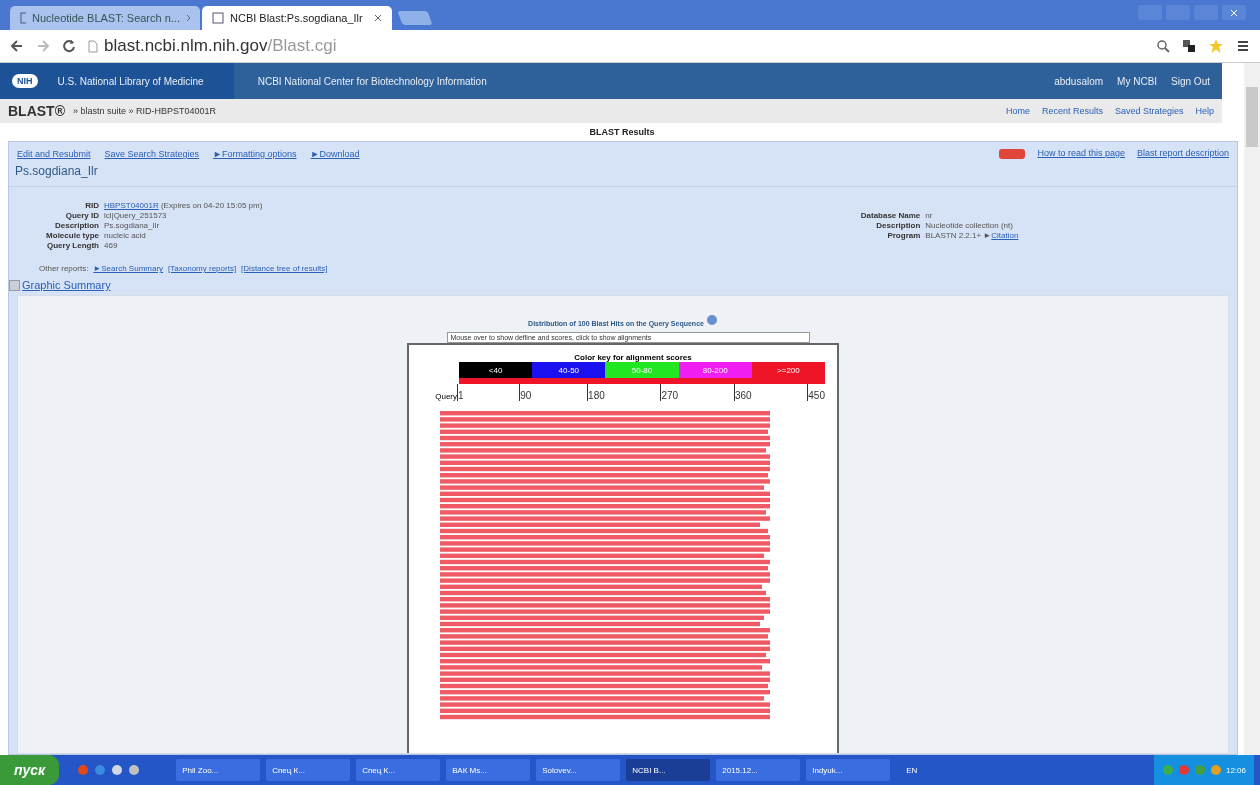  What do you see at coordinates (496, 370) in the screenshot?
I see `score-key: <40` at bounding box center [496, 370].